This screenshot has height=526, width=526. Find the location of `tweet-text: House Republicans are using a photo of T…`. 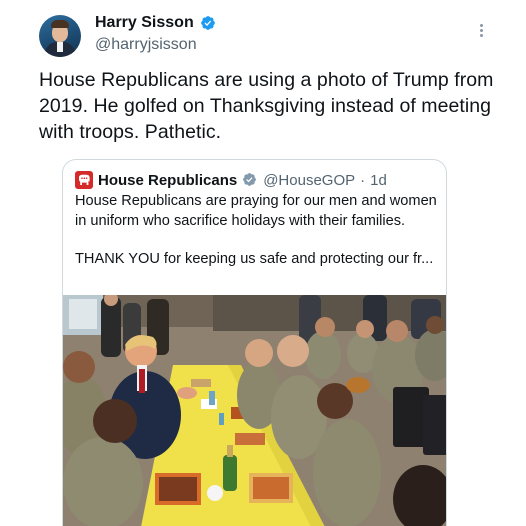

tweet-text: House Republicans are using a photo of T… is located at coordinates (266, 106).